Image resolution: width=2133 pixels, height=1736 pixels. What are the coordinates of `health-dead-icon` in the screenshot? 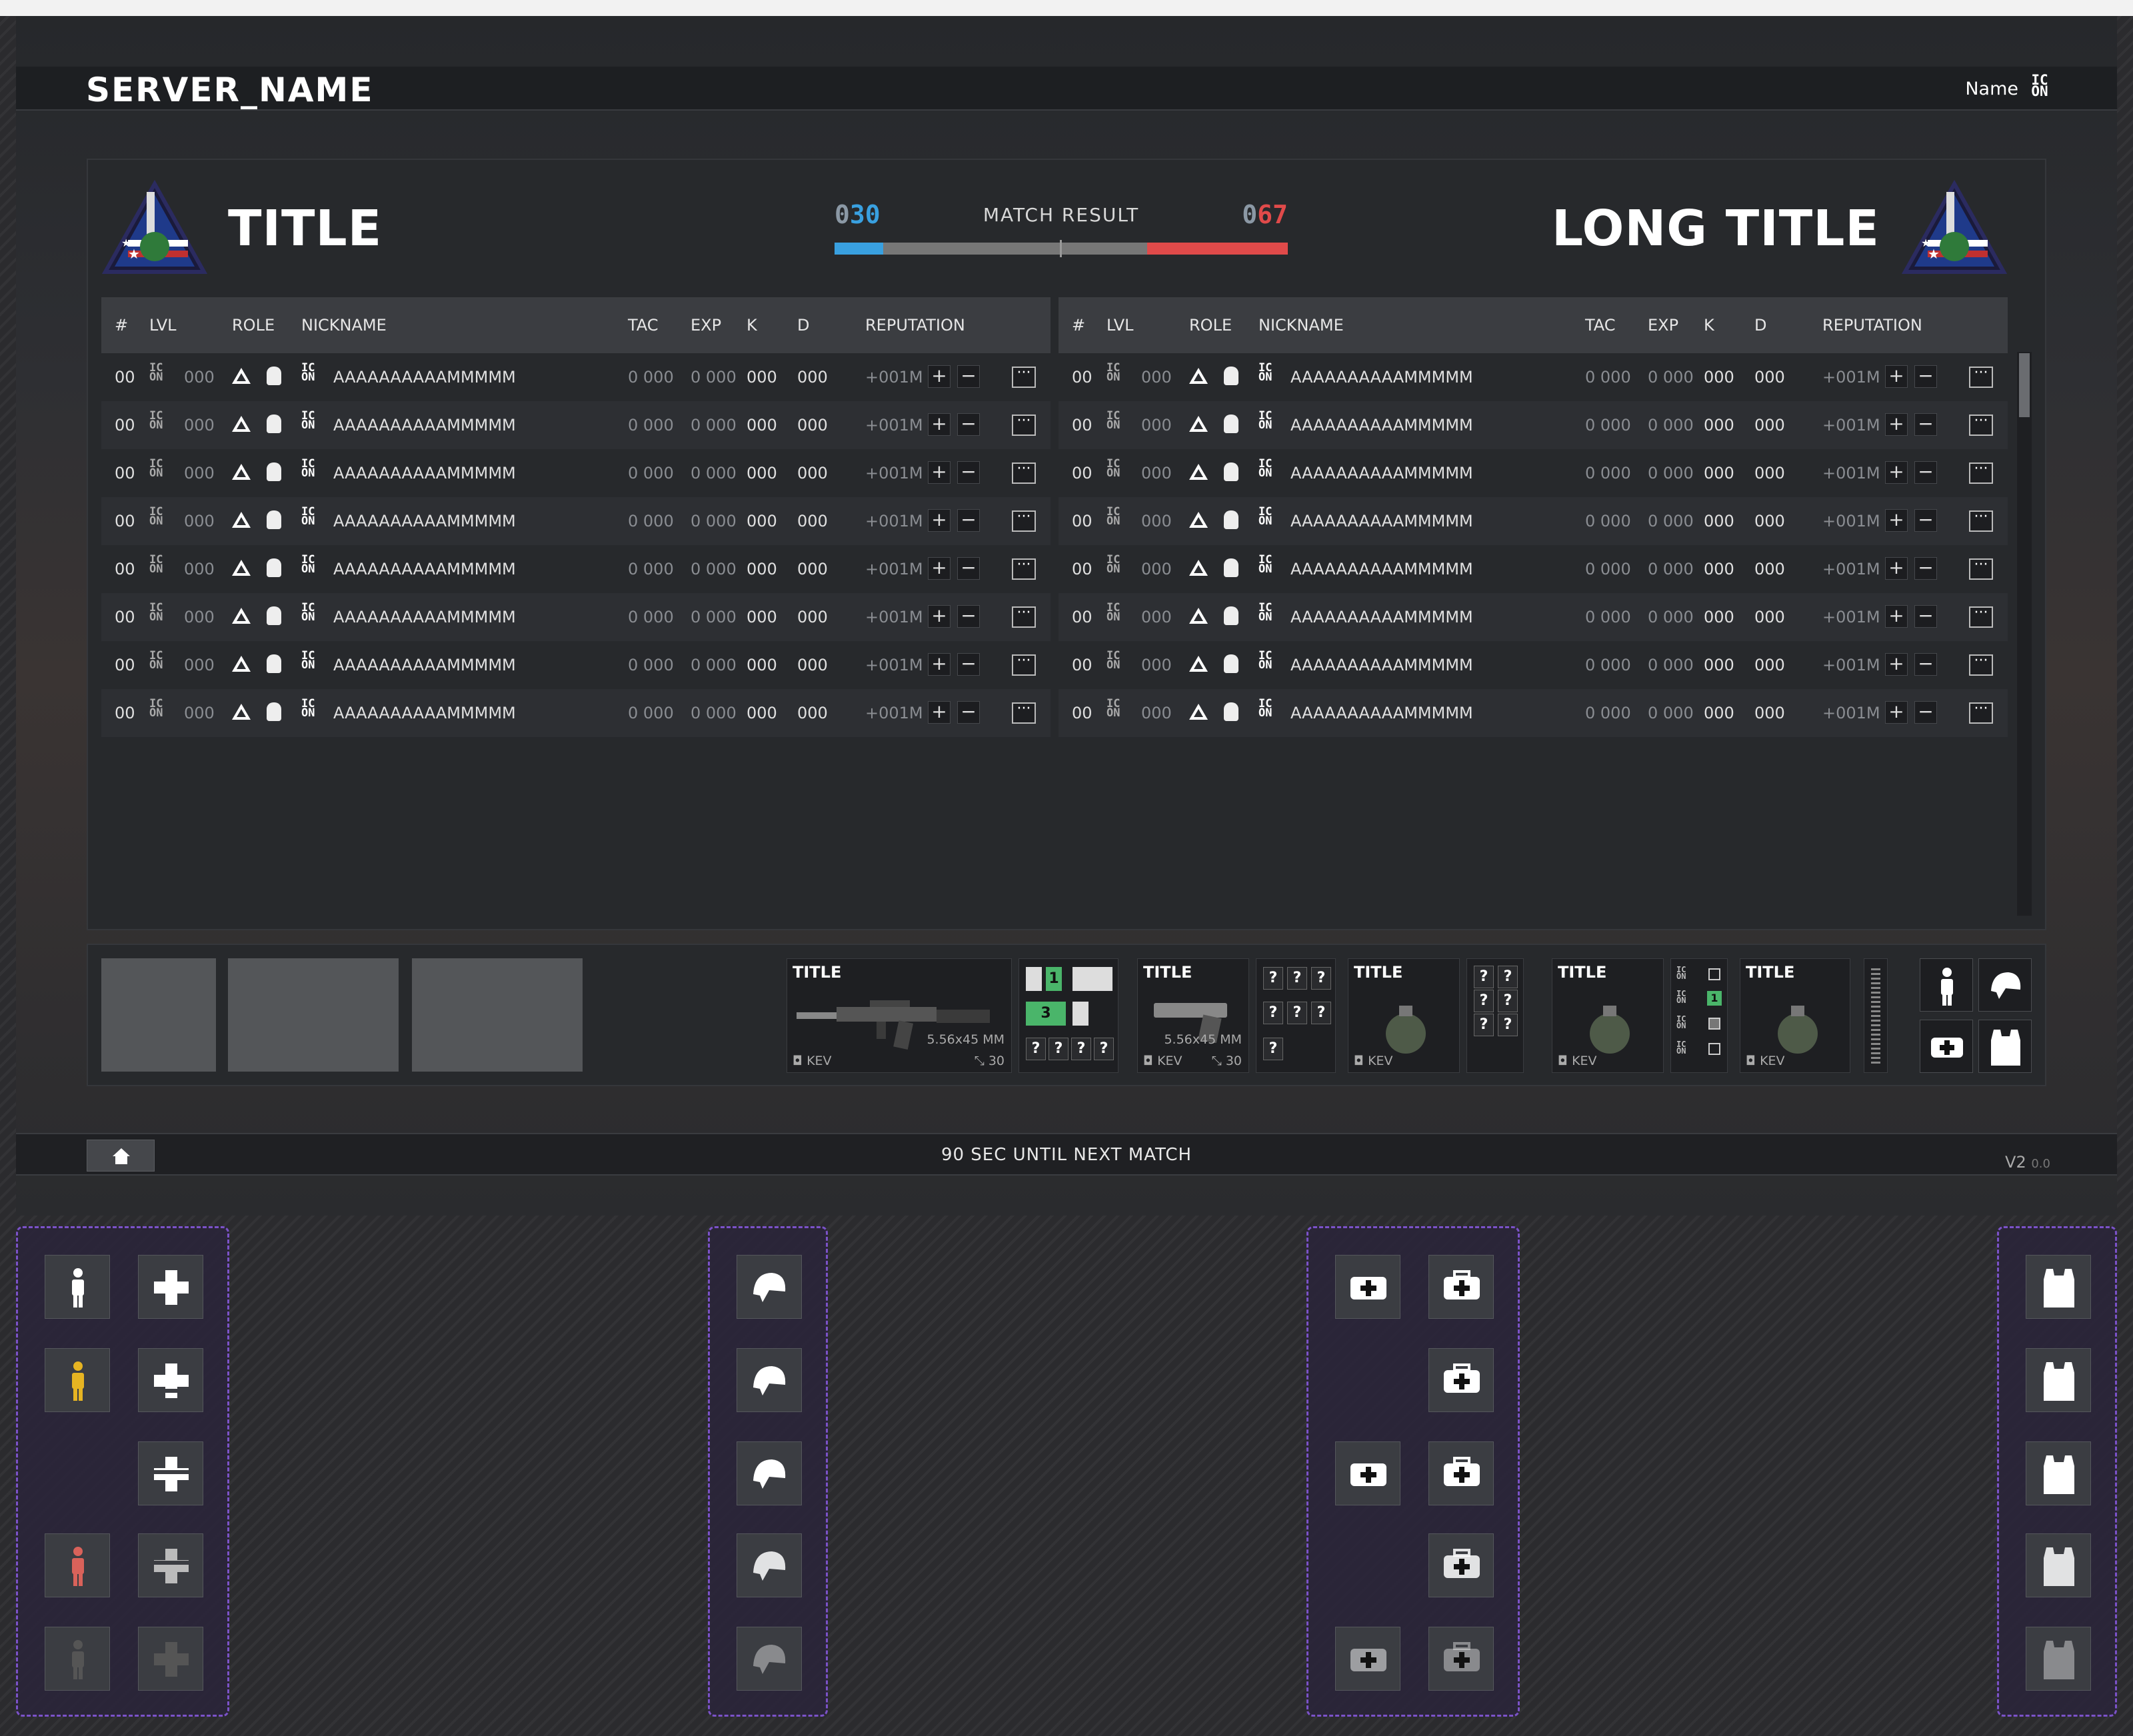 It's located at (77, 1659).